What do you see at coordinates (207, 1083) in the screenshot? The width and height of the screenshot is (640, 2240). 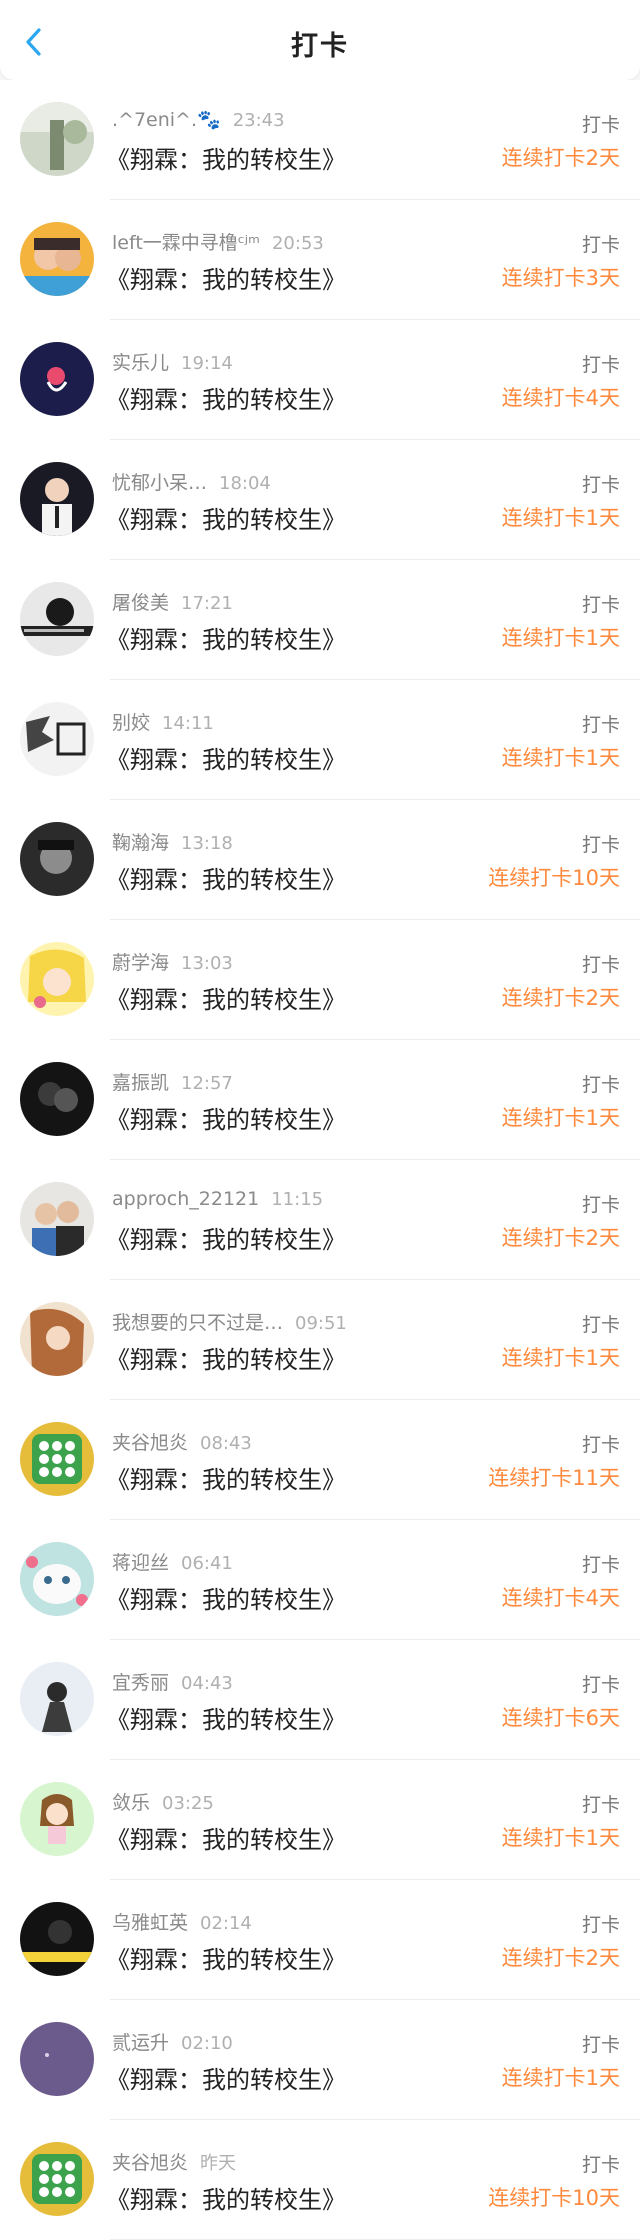 I see `checkin-time: 12:57` at bounding box center [207, 1083].